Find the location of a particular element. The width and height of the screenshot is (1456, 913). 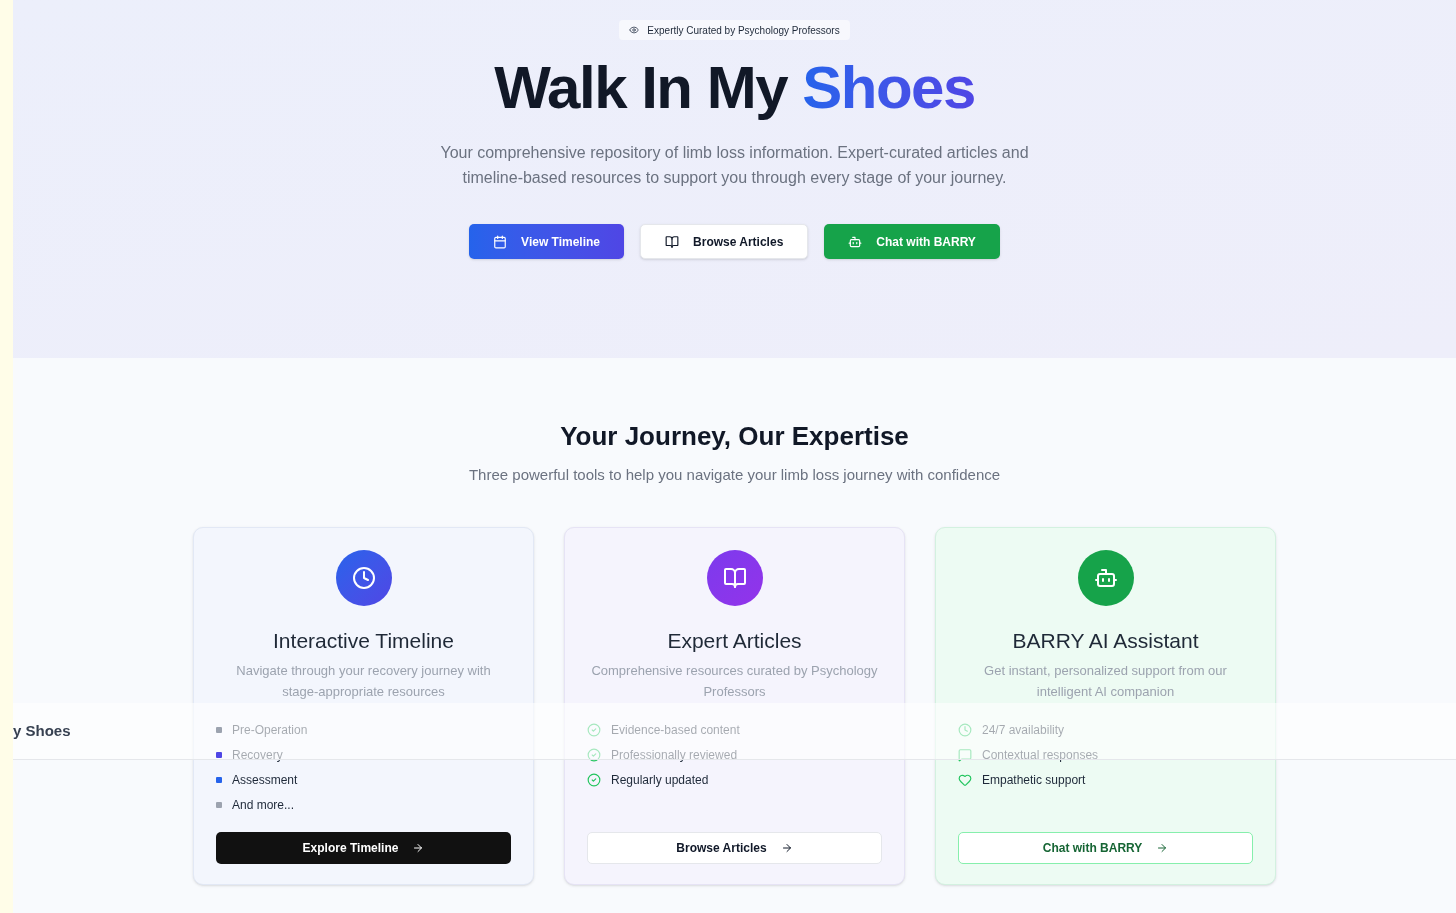

calendar-icon is located at coordinates (500, 241).